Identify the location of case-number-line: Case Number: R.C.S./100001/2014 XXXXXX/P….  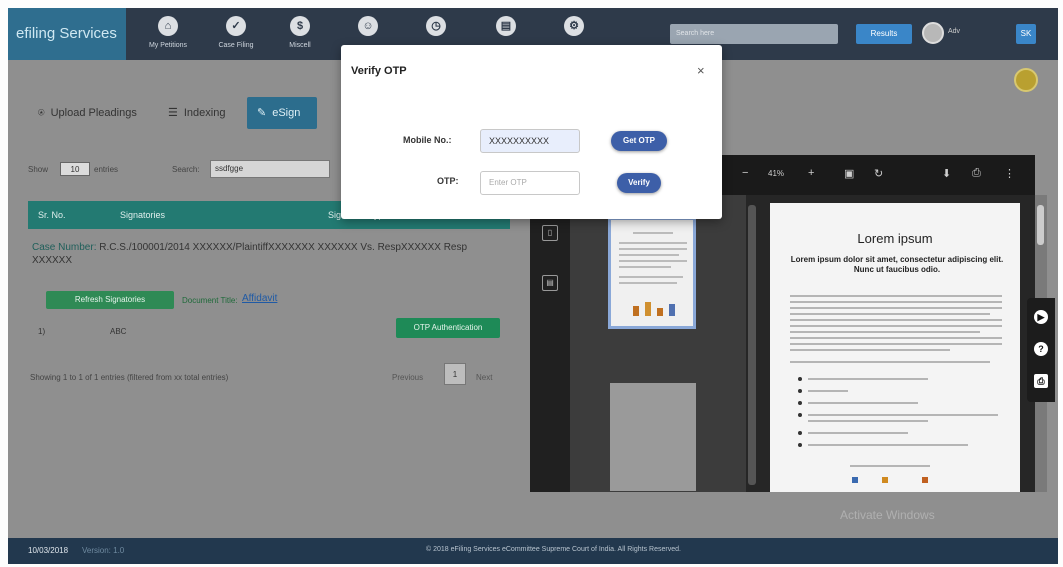
(267, 254).